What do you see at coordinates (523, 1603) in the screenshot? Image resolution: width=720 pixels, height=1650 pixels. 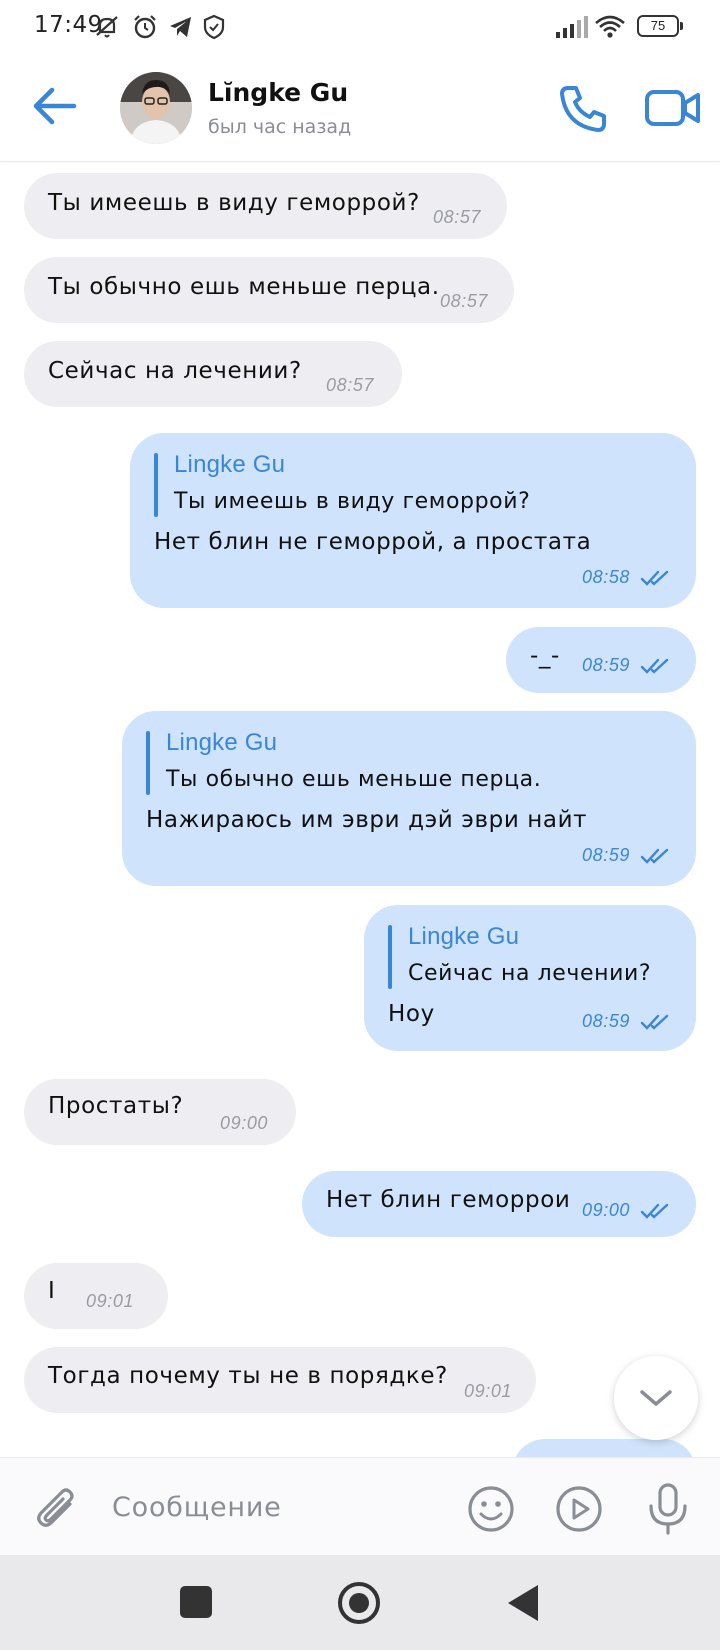 I see `system-back-button` at bounding box center [523, 1603].